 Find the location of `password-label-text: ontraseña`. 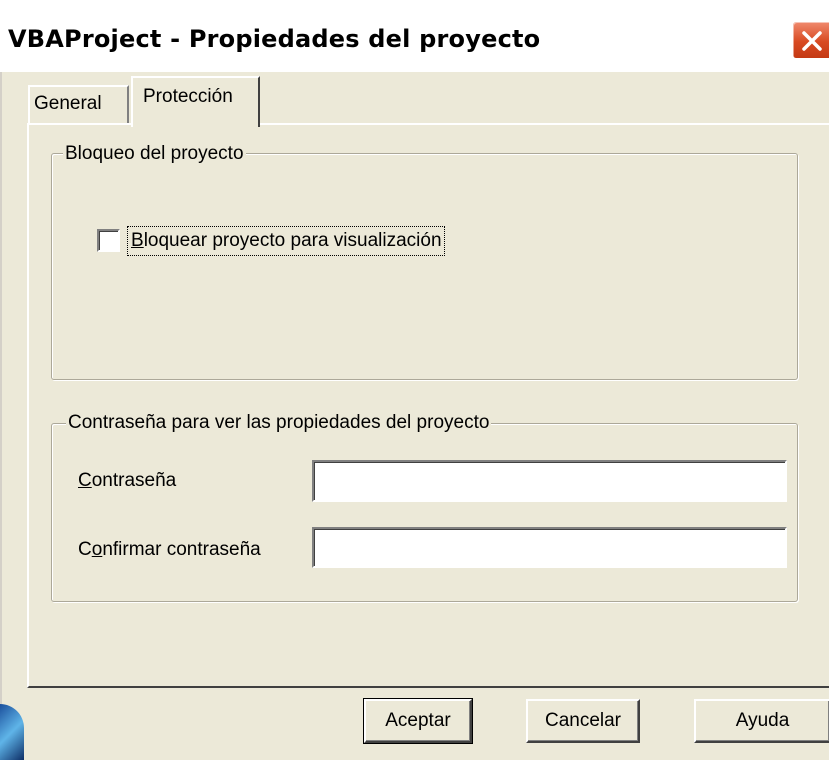

password-label-text: ontraseña is located at coordinates (134, 480).